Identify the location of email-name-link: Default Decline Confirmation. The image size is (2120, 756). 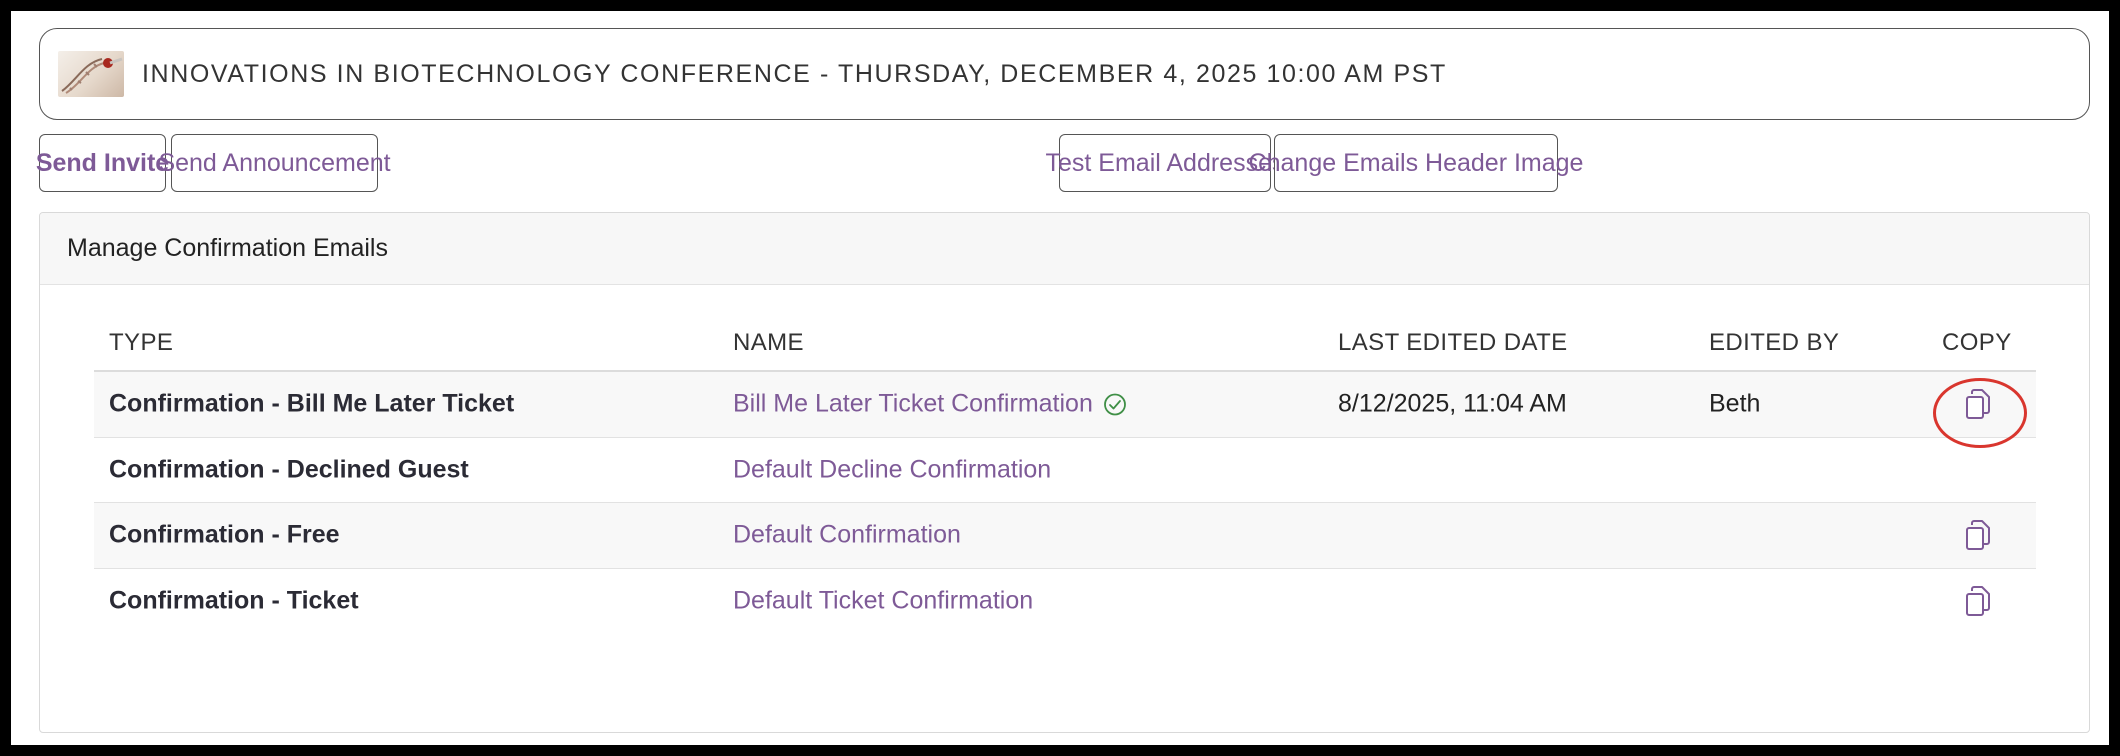
(892, 469).